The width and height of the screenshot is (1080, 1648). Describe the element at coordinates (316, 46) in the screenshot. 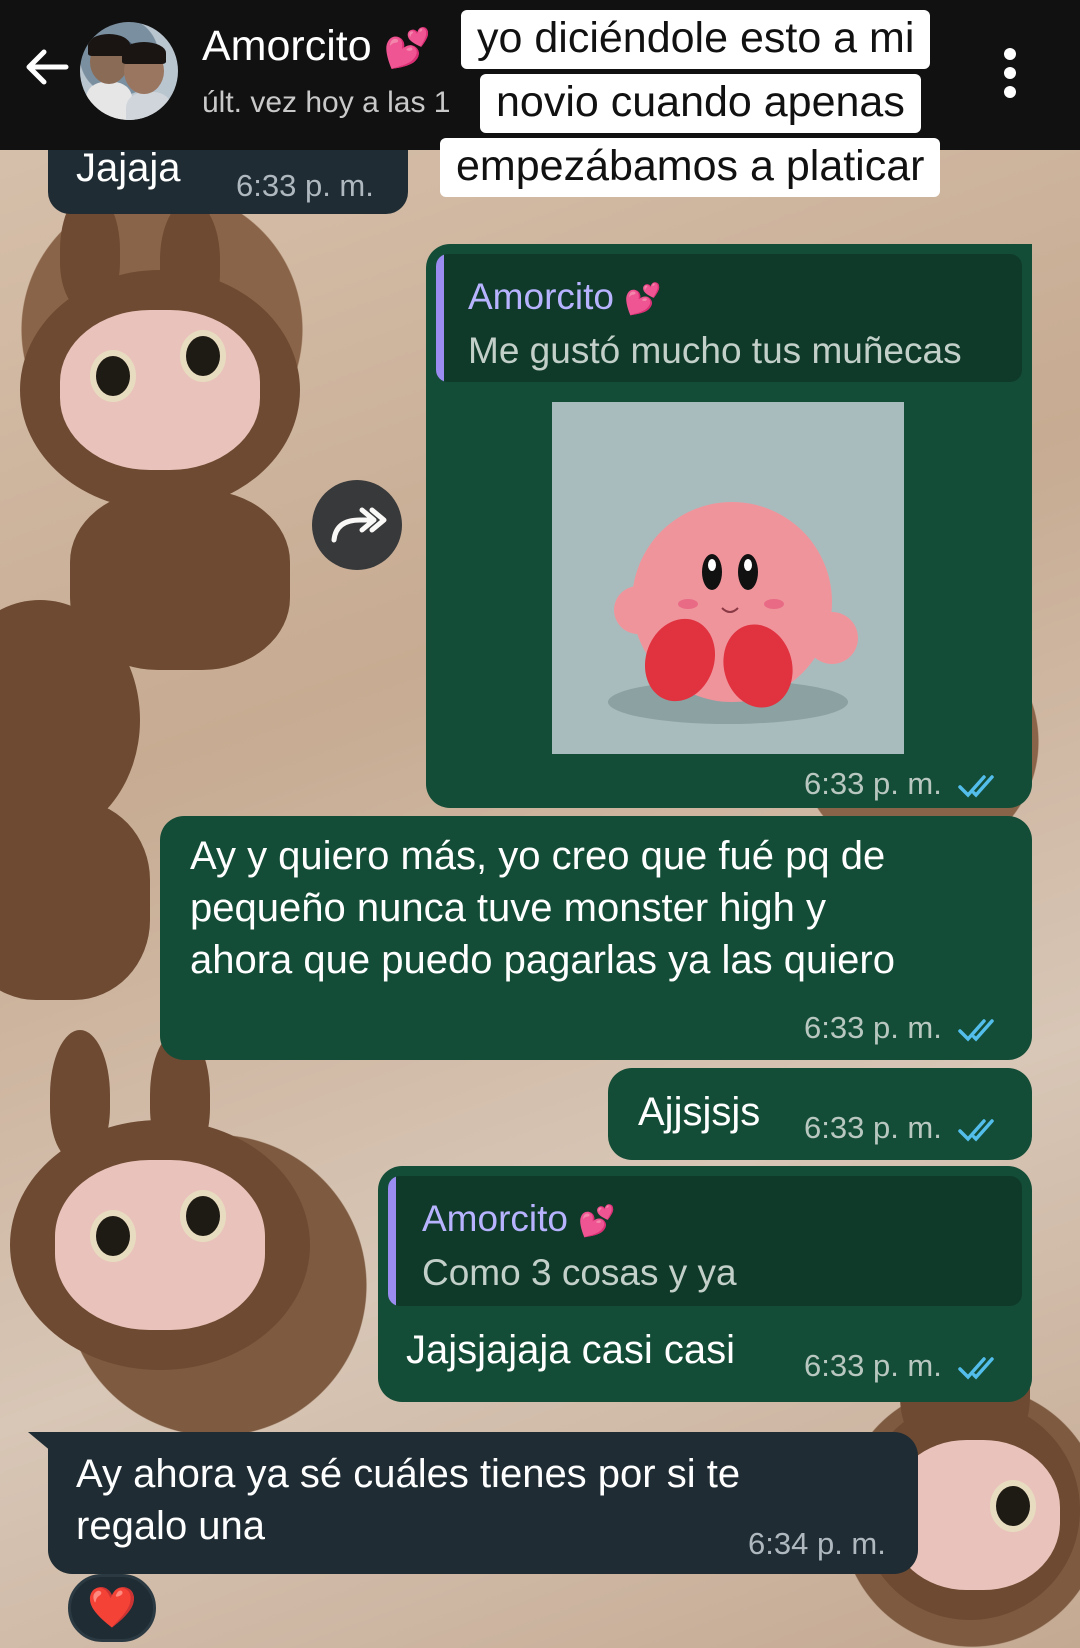

I see `contact-name: Amorcito 💕` at that location.